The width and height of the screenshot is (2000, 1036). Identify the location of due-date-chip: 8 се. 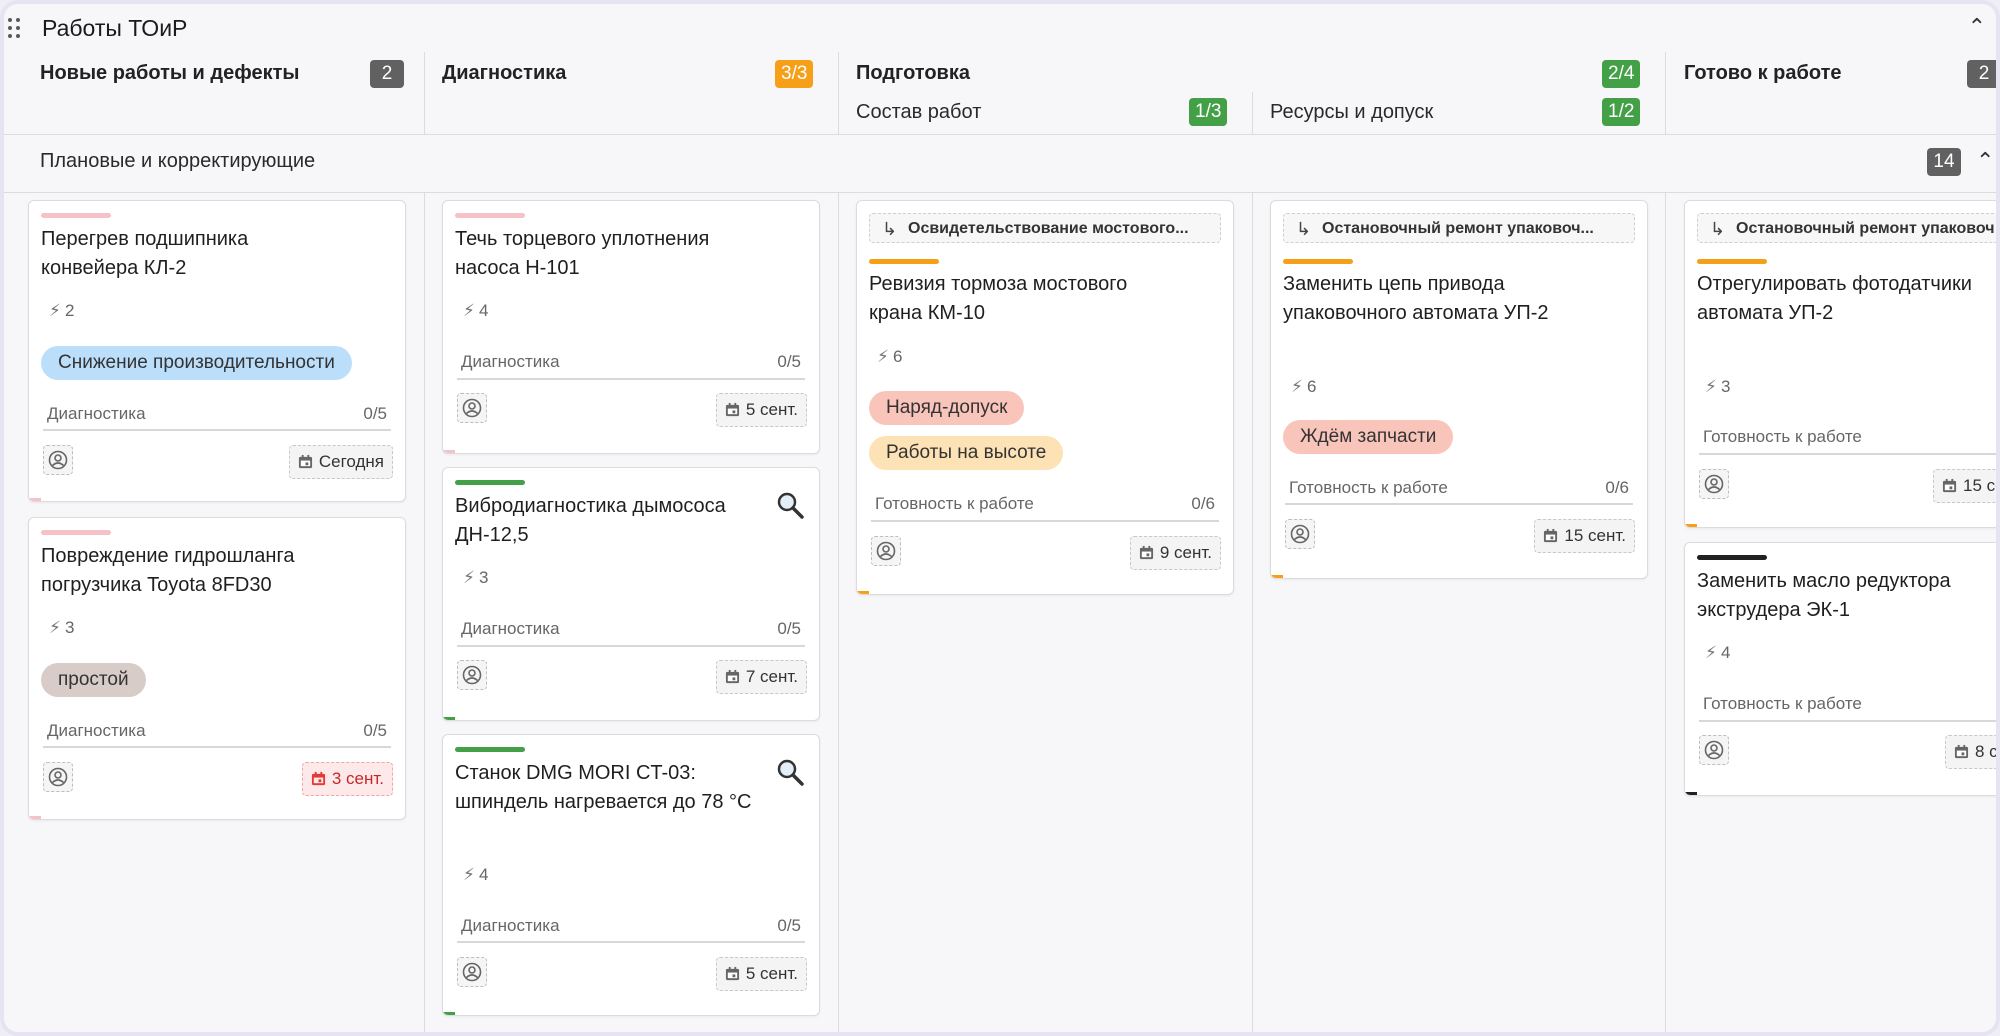
(1970, 752).